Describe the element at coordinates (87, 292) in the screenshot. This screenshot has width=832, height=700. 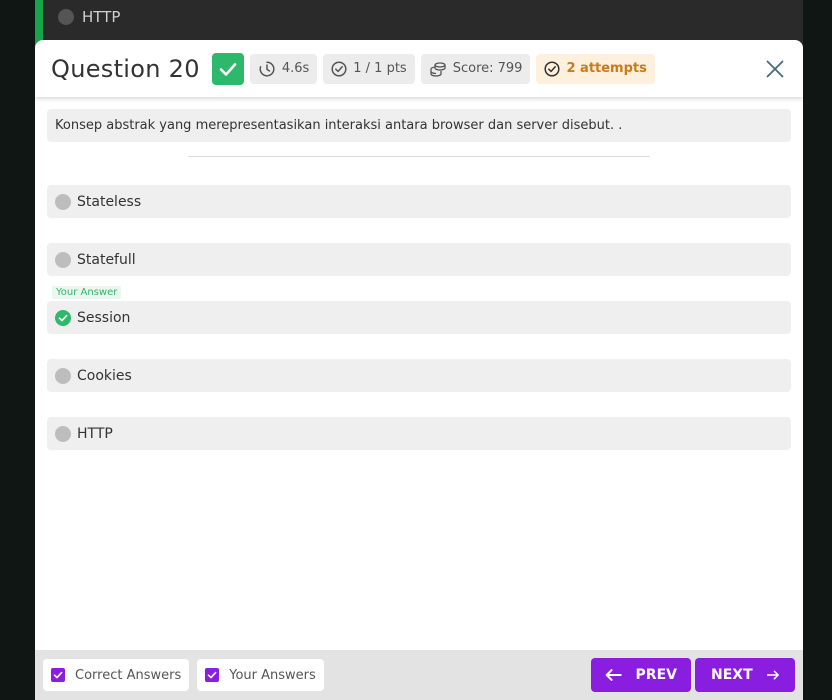
I see `your-answer-tag: Your Answer` at that location.